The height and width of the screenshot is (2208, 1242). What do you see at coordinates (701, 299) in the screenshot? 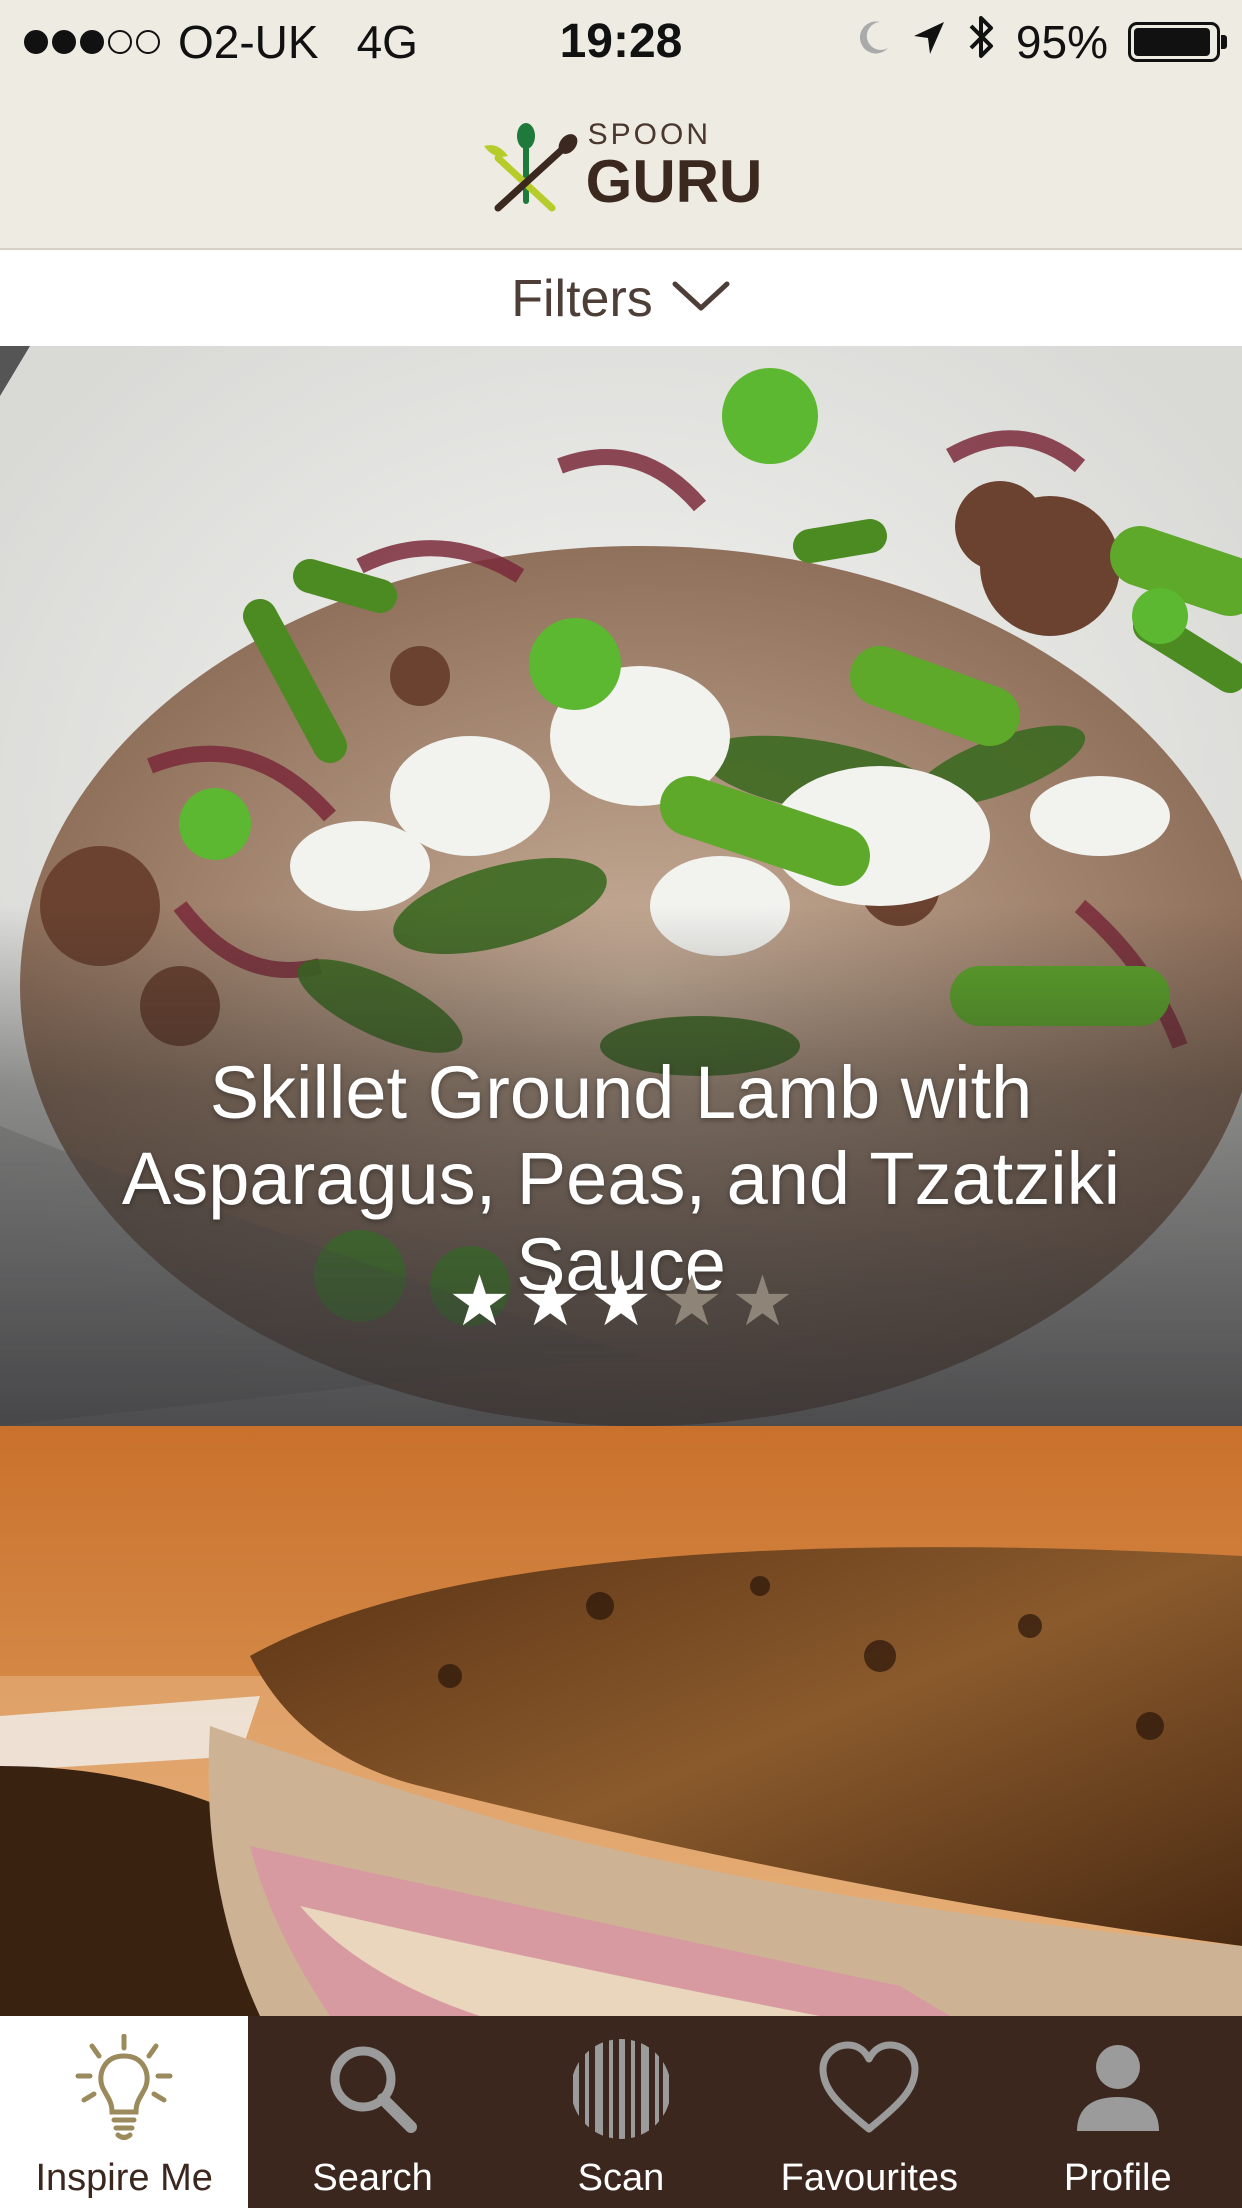
I see `chevron-down-icon` at bounding box center [701, 299].